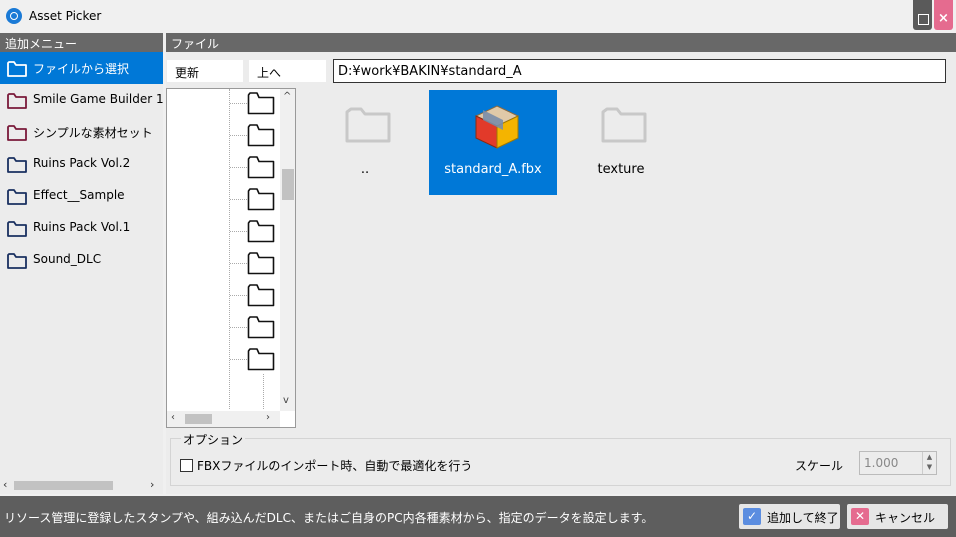  I want to click on cancel-button-label: キャンセル, so click(905, 518).